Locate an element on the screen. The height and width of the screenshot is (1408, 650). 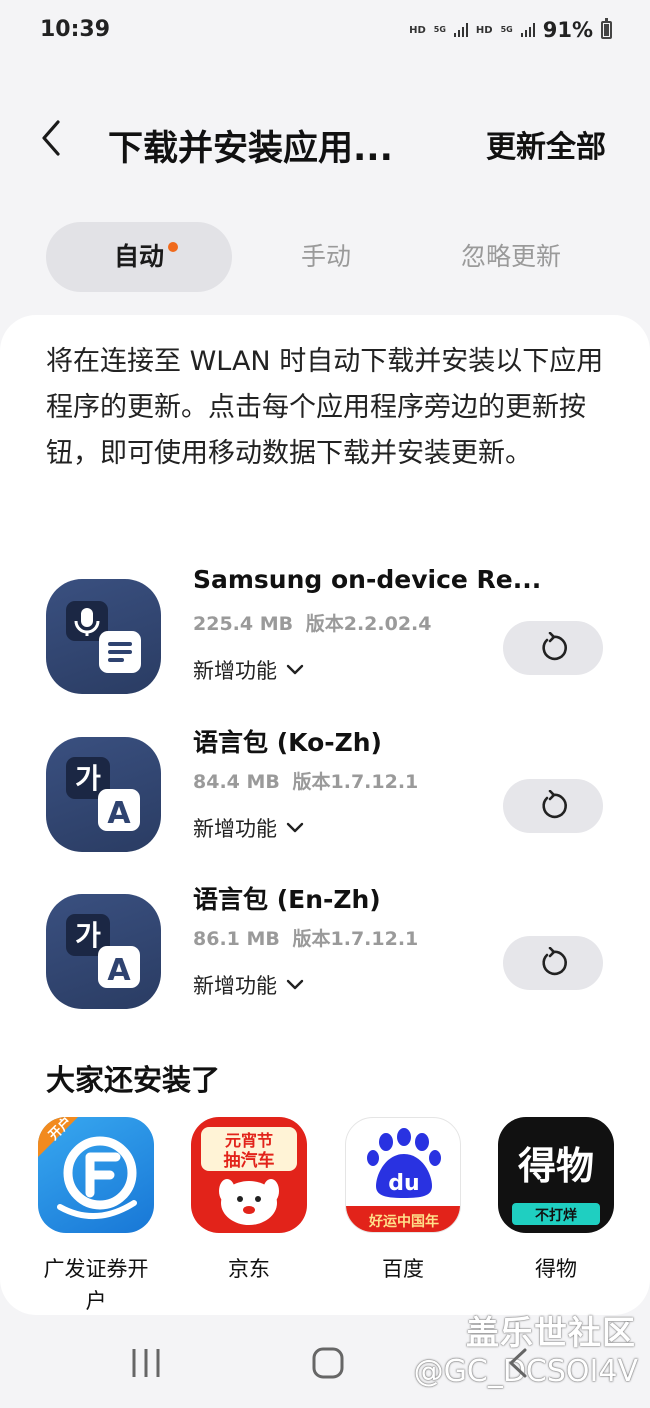
tab-label: 忽略更新 is located at coordinates (510, 256).